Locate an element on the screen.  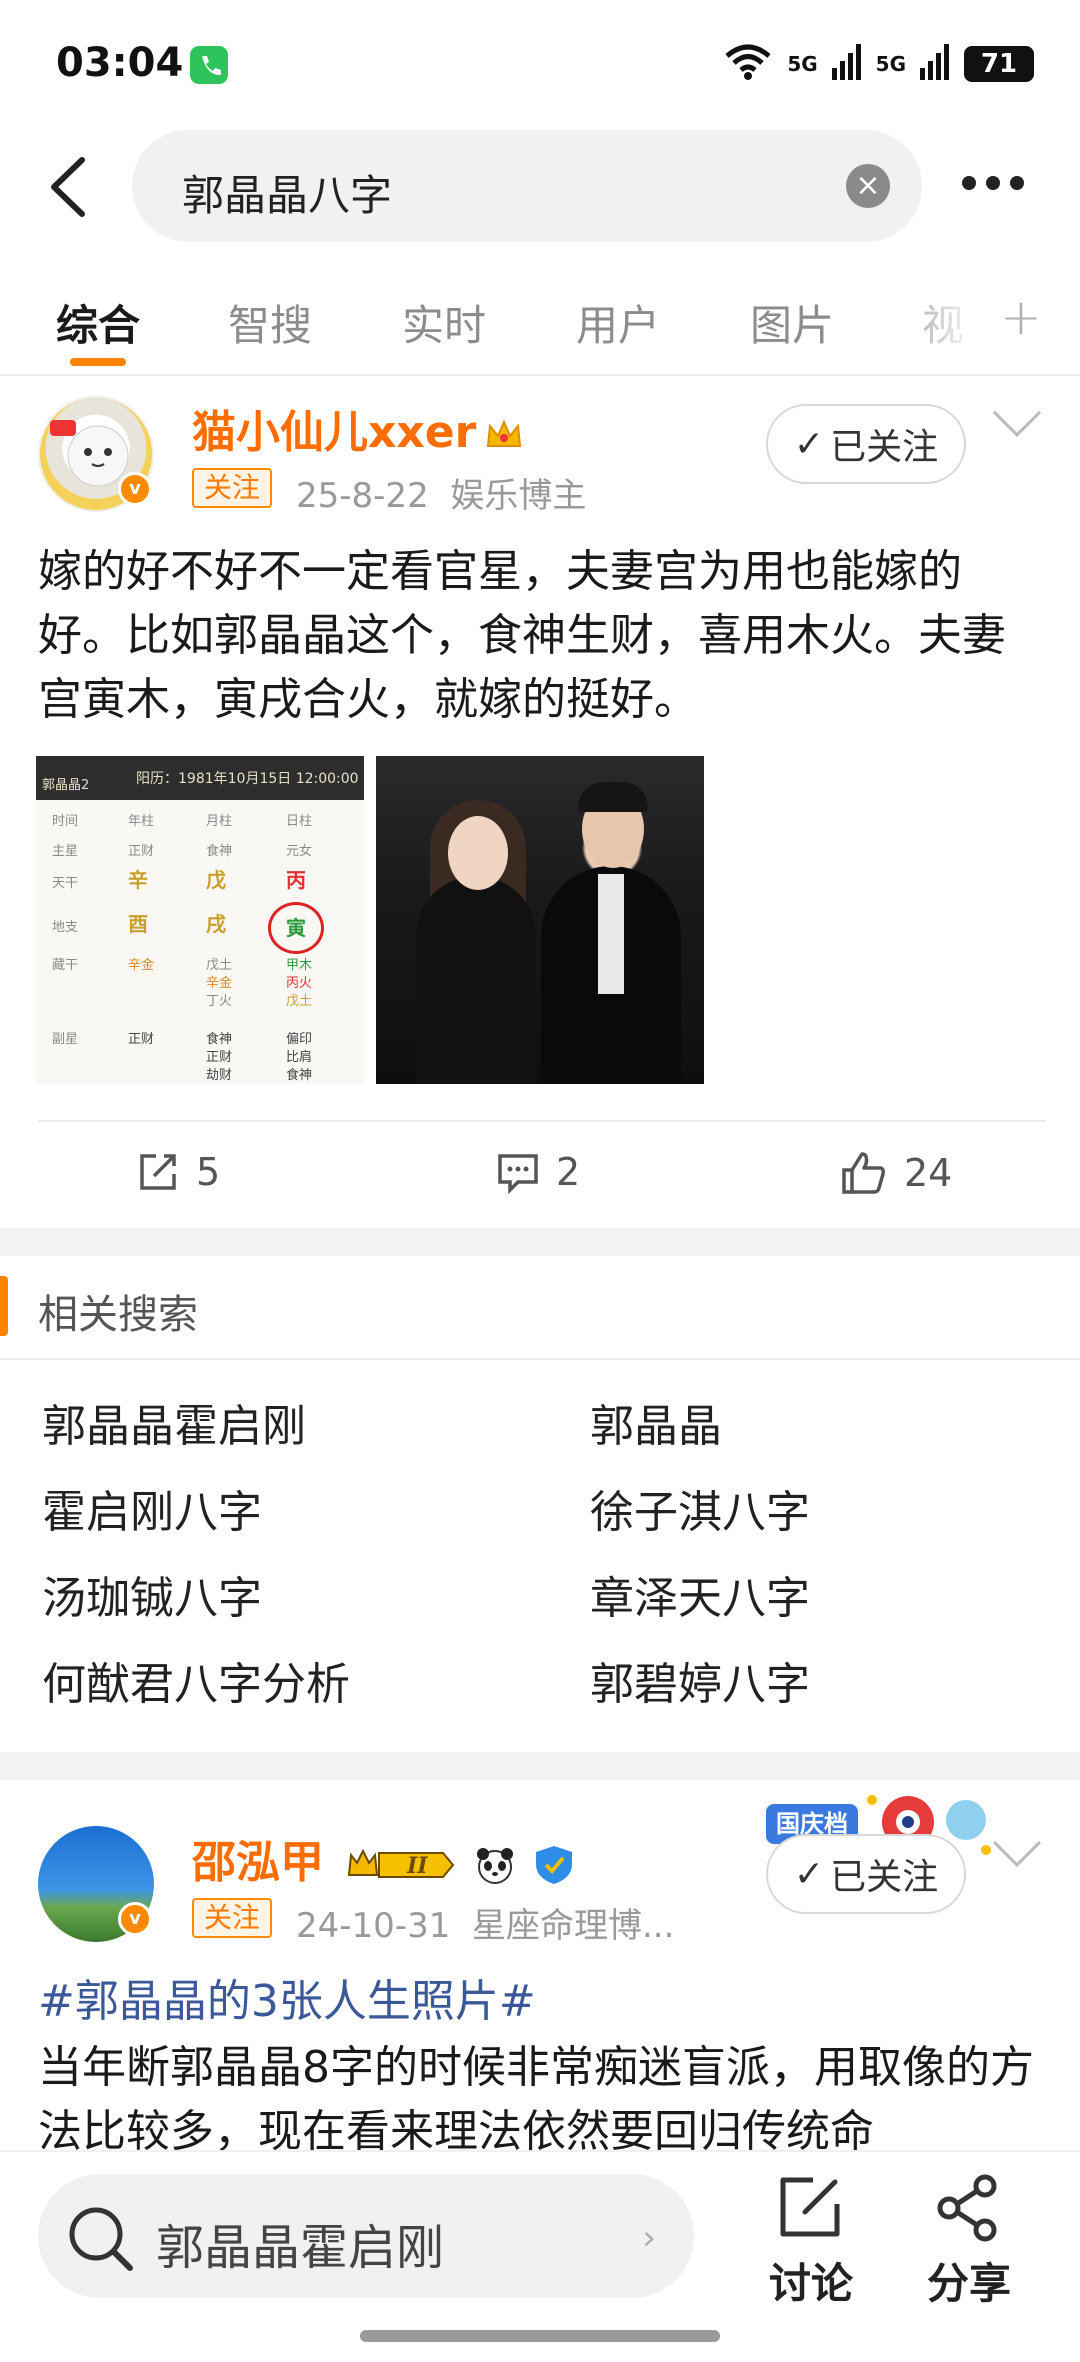
like-count: 24 is located at coordinates (928, 1173).